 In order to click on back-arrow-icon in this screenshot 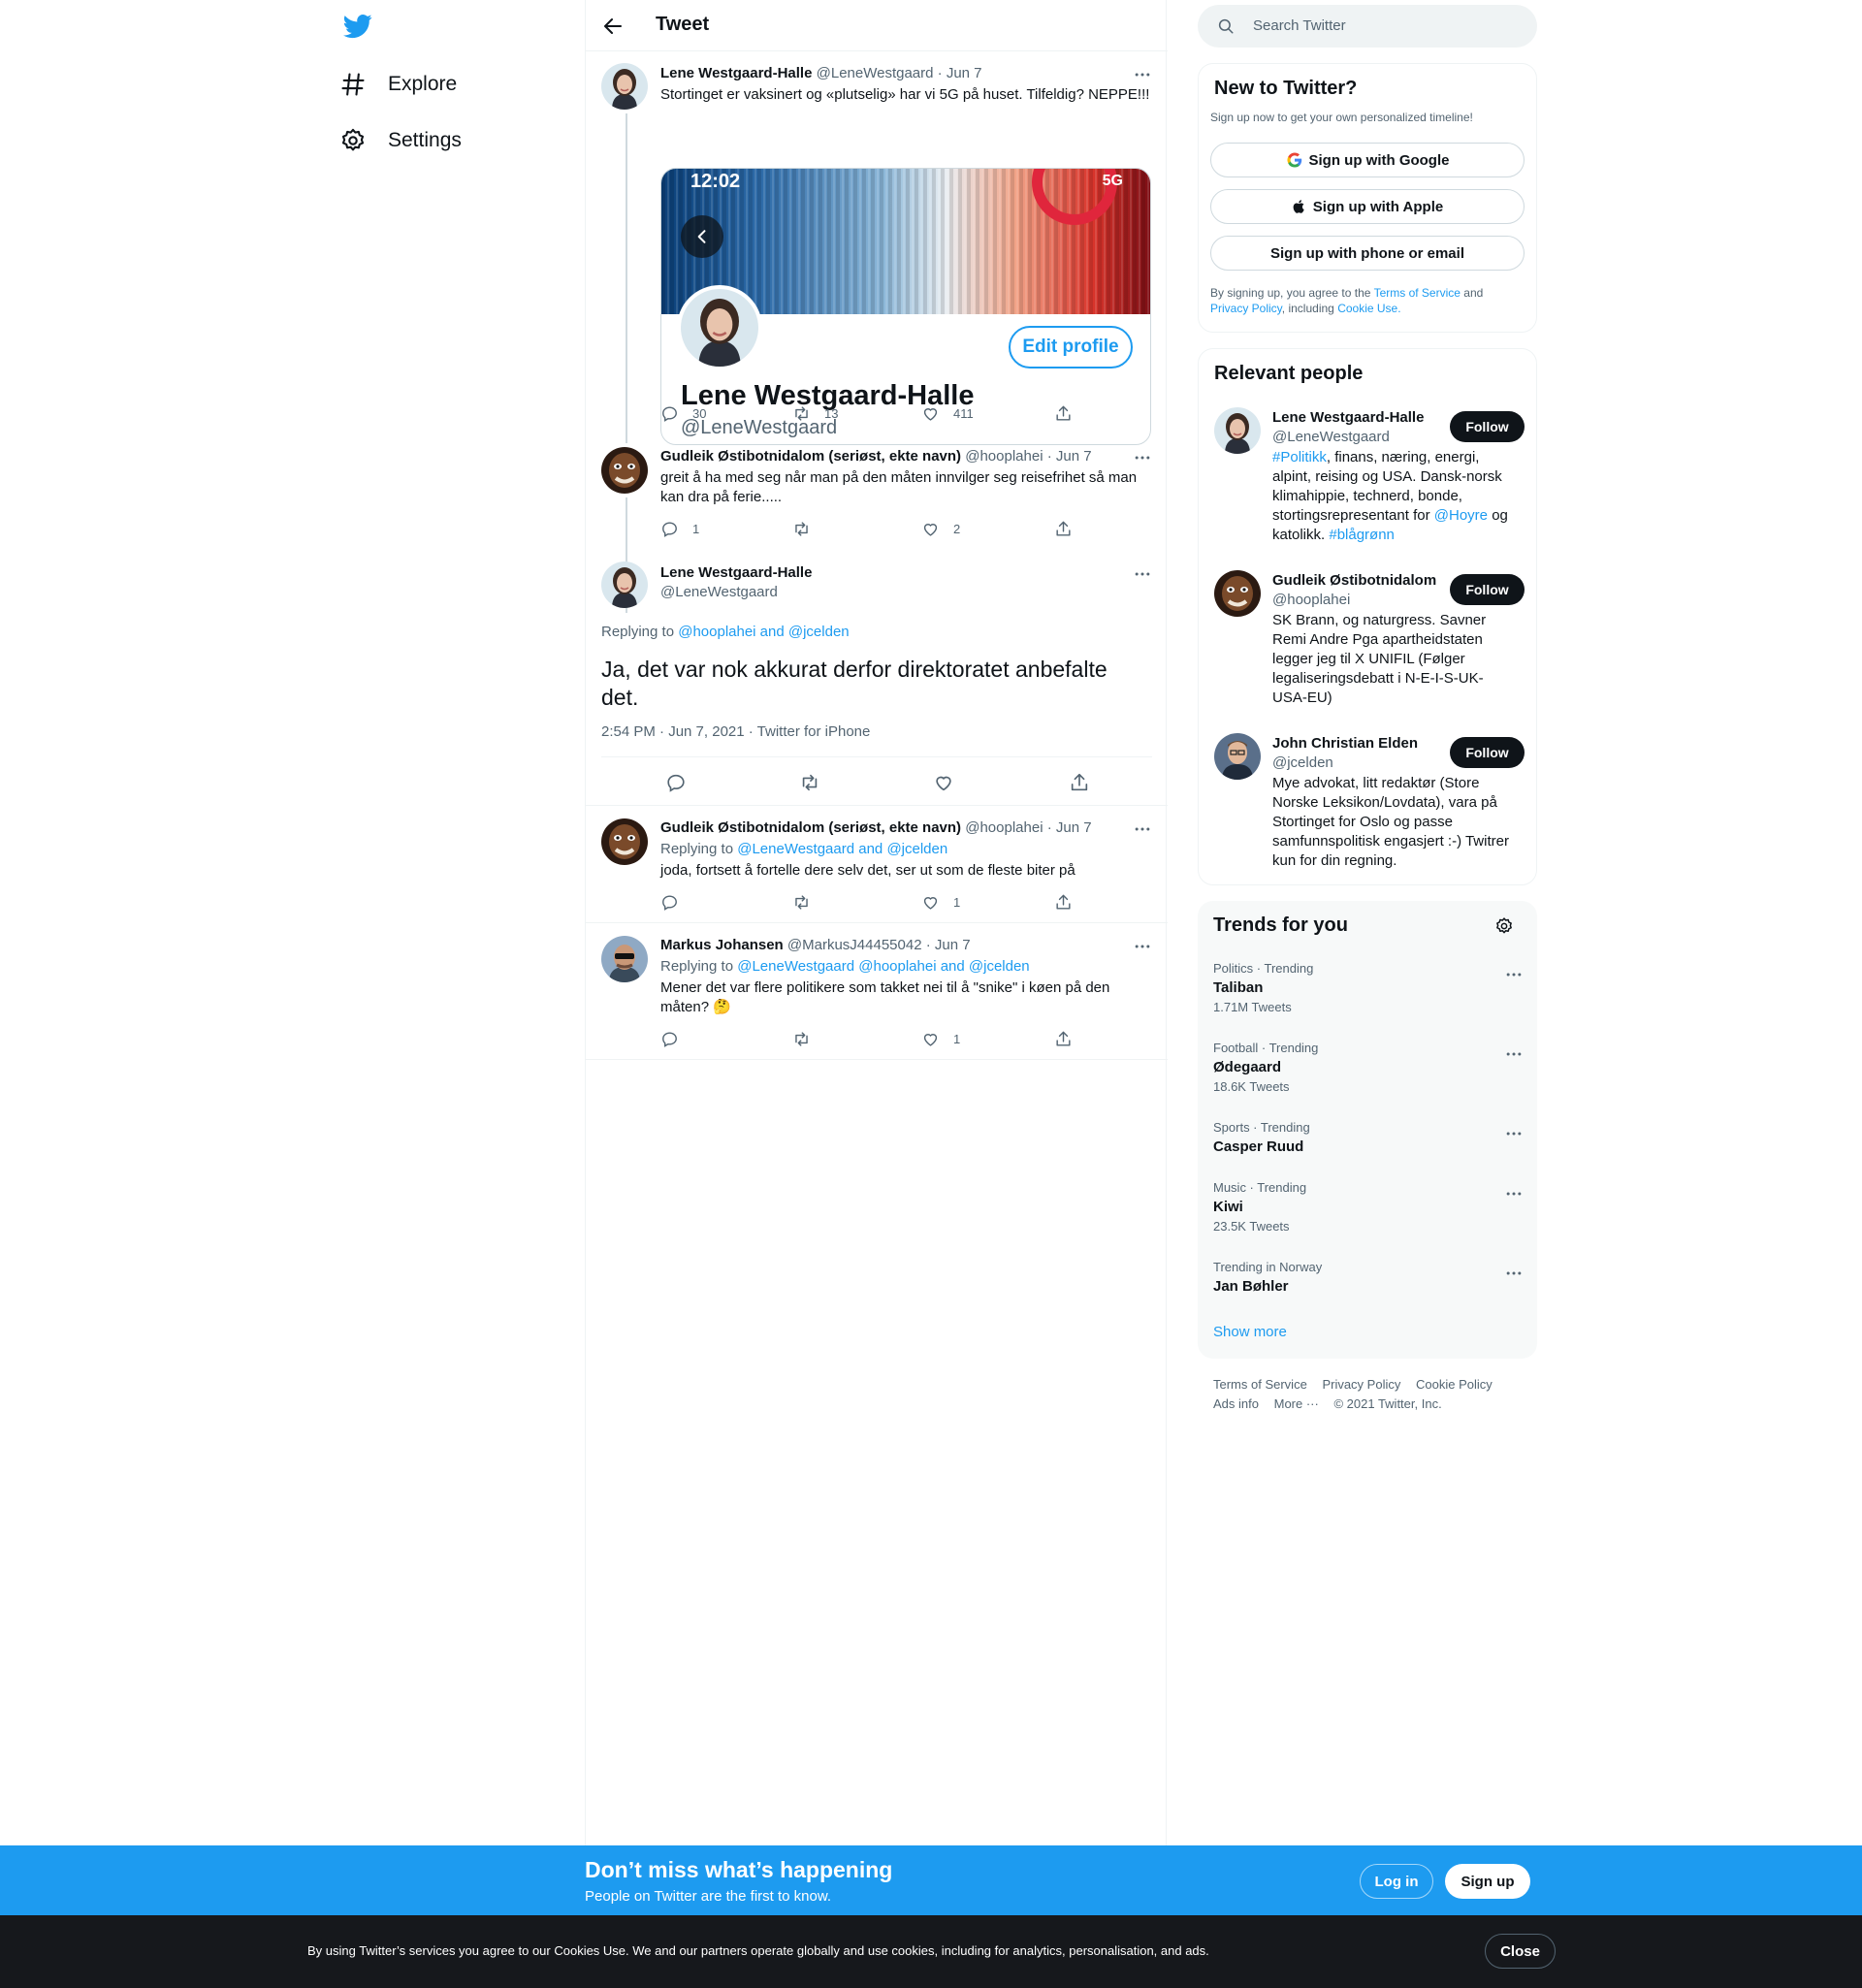, I will do `click(613, 26)`.